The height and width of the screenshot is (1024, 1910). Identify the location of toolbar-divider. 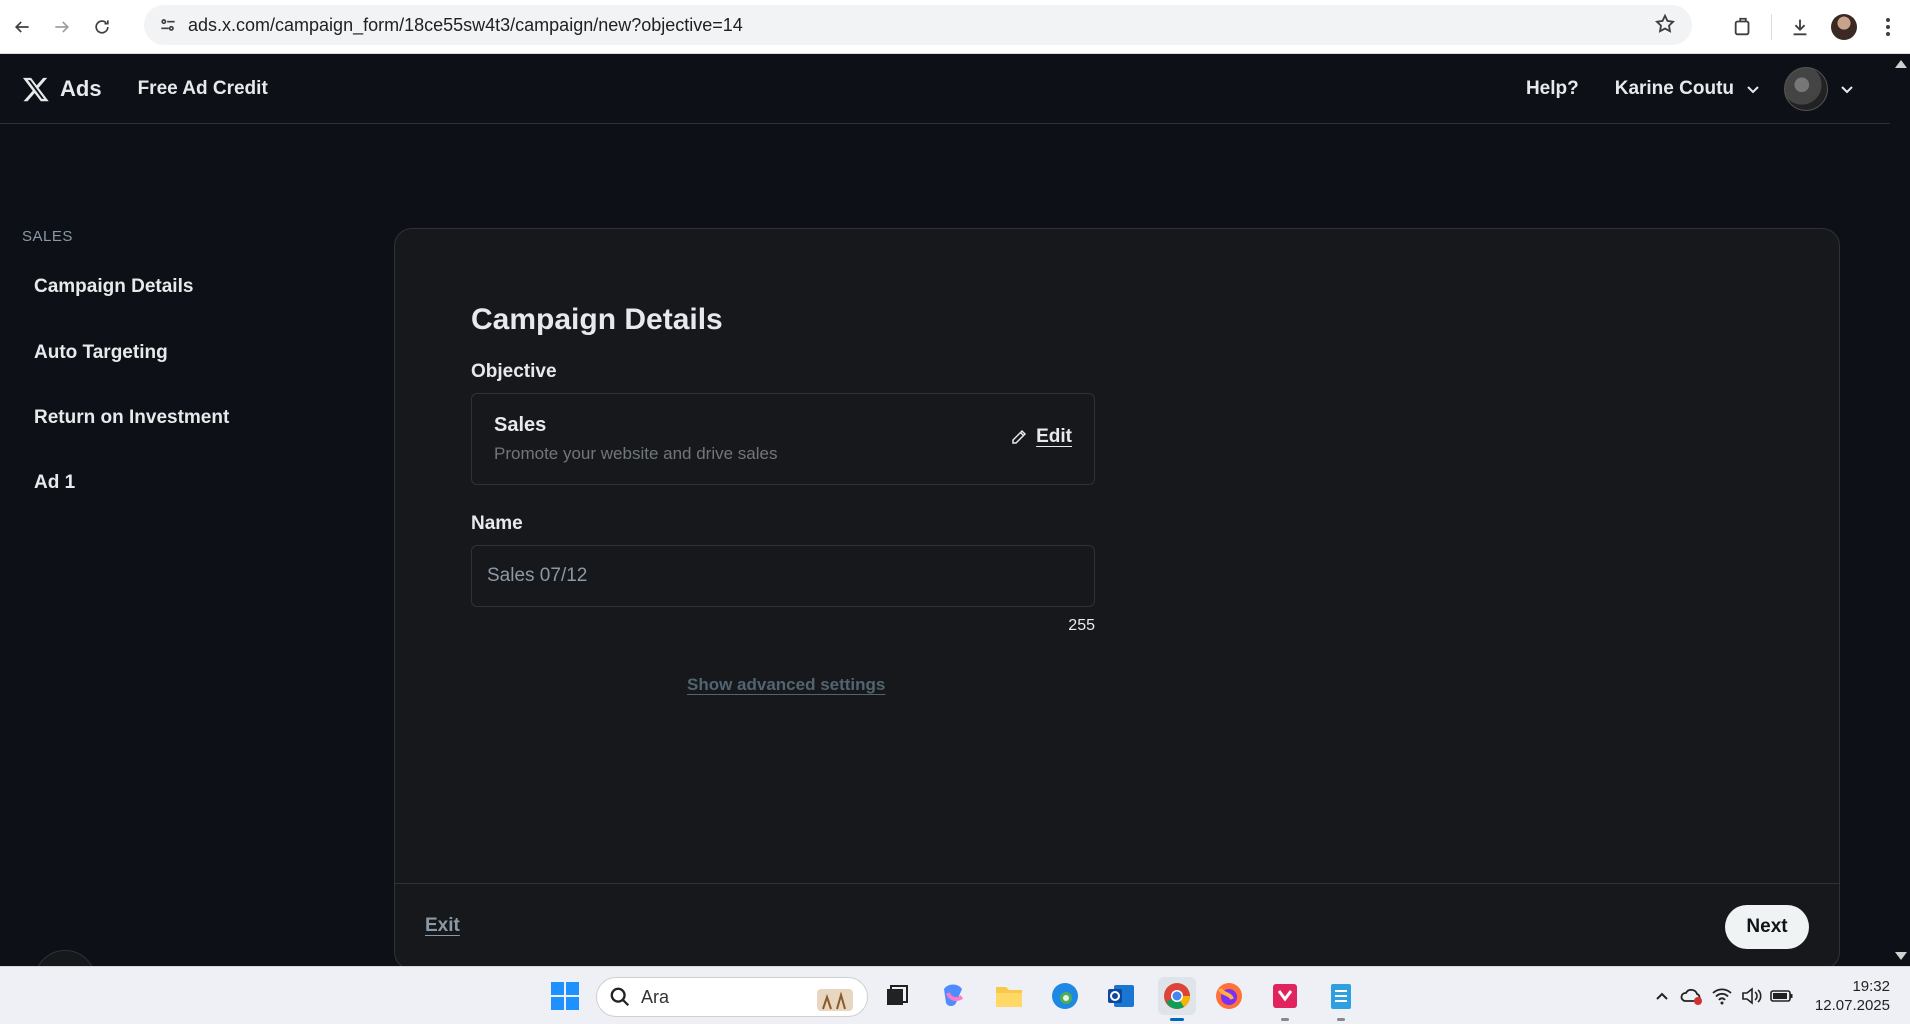
(1771, 27).